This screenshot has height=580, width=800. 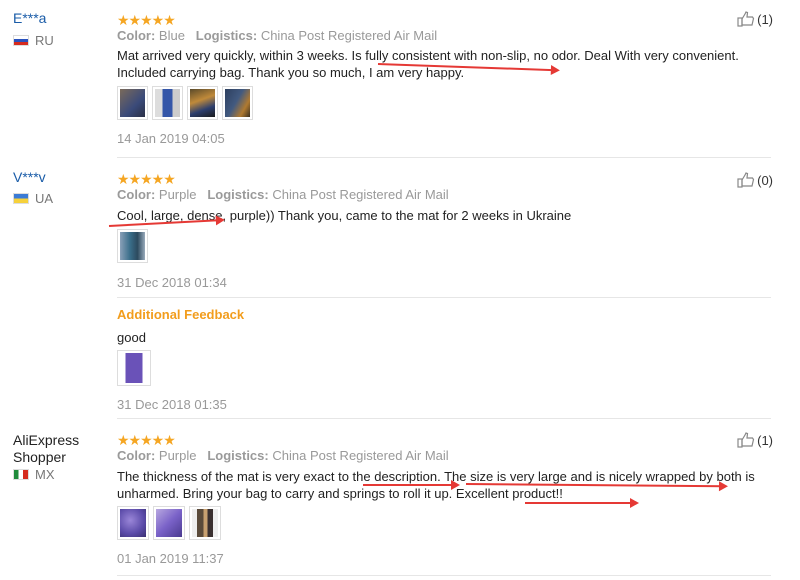 What do you see at coordinates (172, 404) in the screenshot?
I see `additional-date: 31 Dec 2018 01:35` at bounding box center [172, 404].